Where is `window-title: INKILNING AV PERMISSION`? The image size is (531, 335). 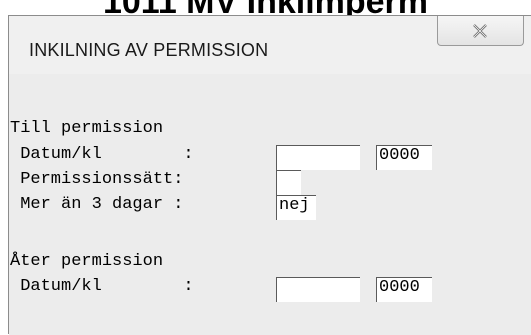 window-title: INKILNING AV PERMISSION is located at coordinates (149, 50).